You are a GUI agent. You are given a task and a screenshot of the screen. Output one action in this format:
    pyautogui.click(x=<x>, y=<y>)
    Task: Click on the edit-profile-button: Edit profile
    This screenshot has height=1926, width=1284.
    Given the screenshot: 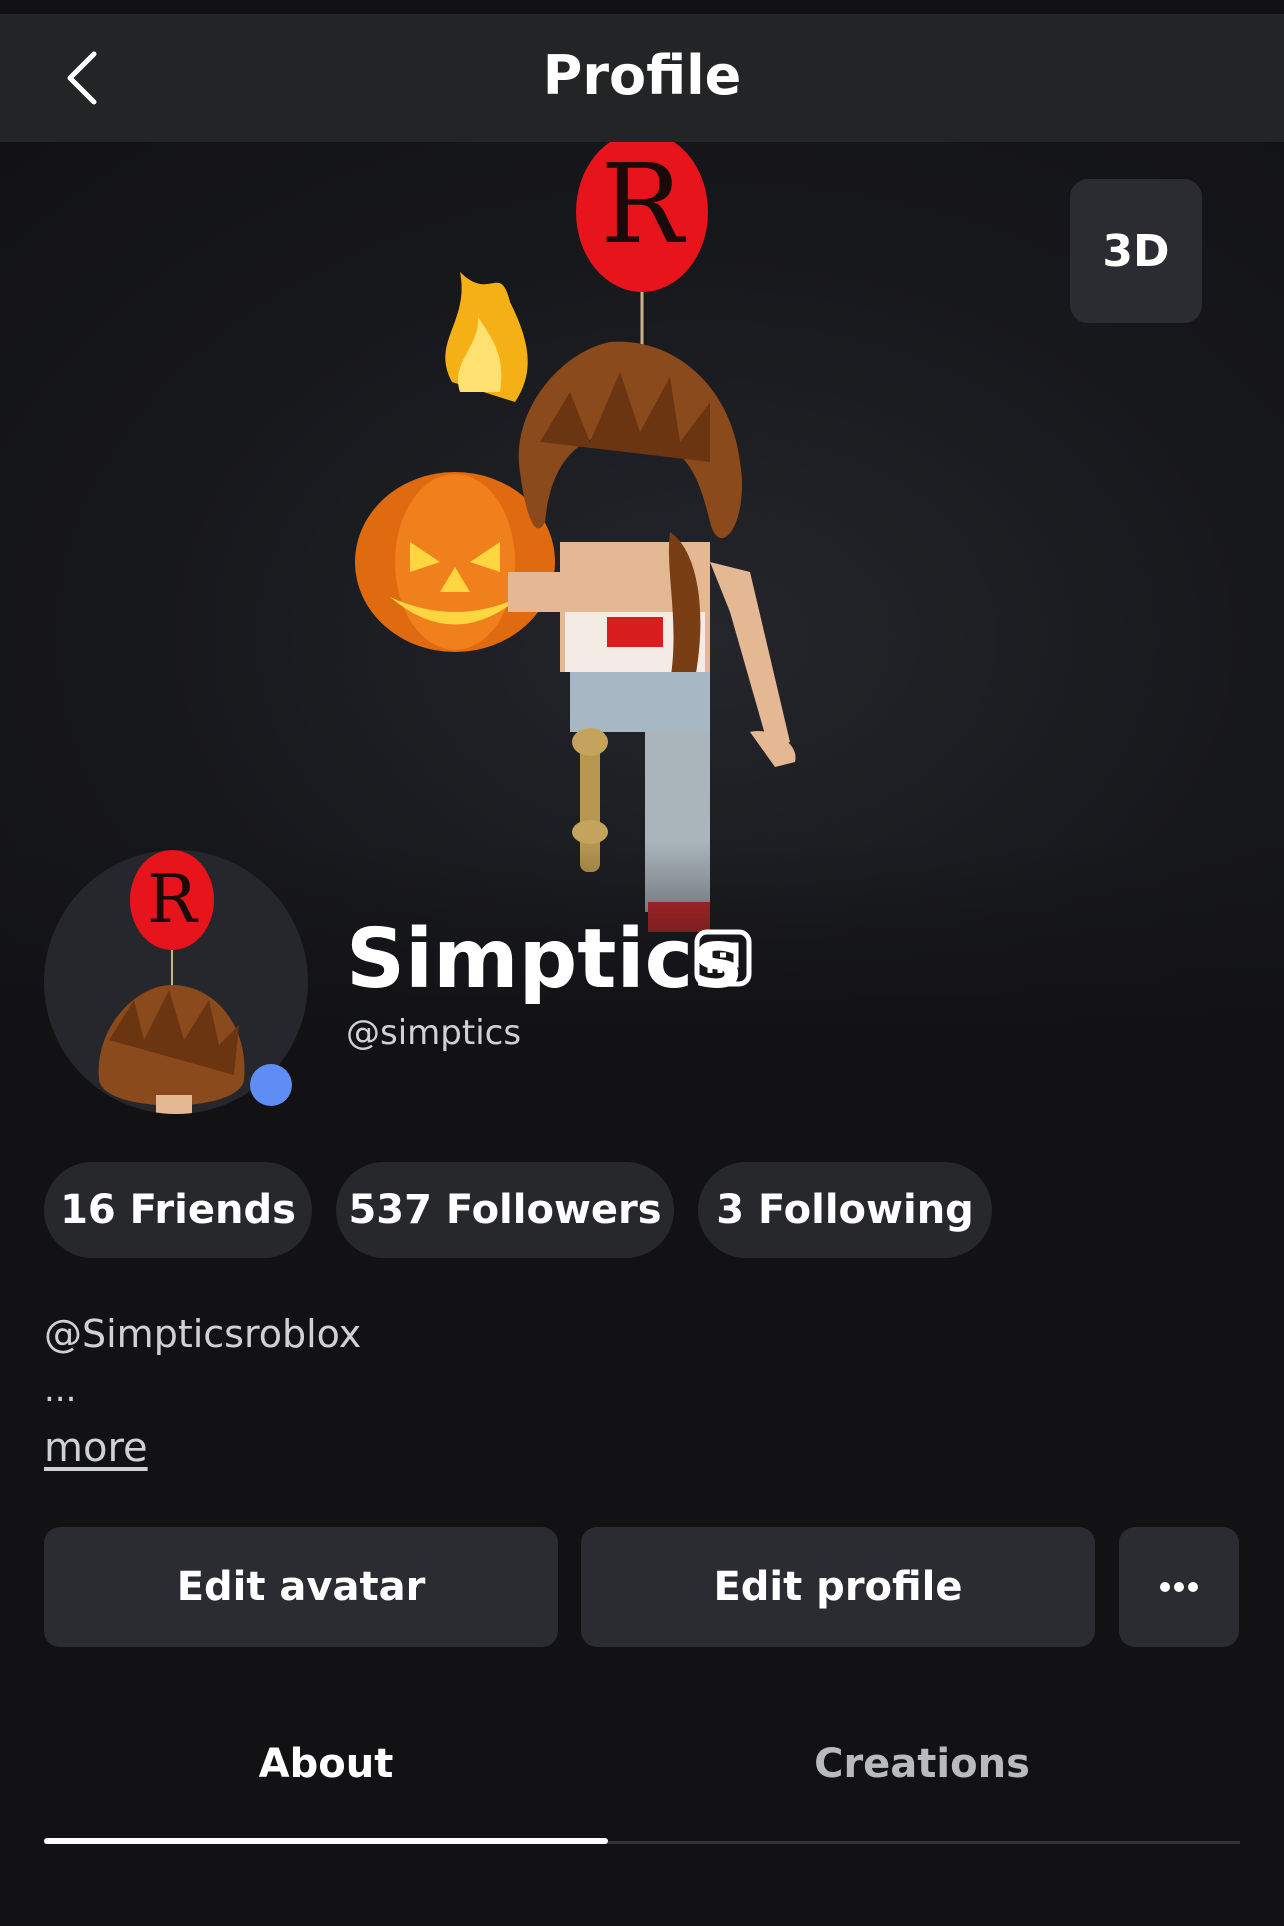 What is the action you would take?
    pyautogui.click(x=838, y=1587)
    